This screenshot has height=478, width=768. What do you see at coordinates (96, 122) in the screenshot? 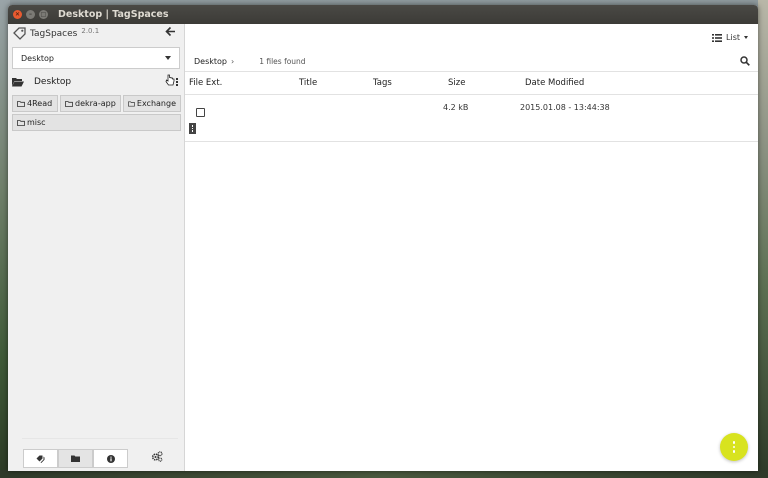
I see `subdir-button: misc` at bounding box center [96, 122].